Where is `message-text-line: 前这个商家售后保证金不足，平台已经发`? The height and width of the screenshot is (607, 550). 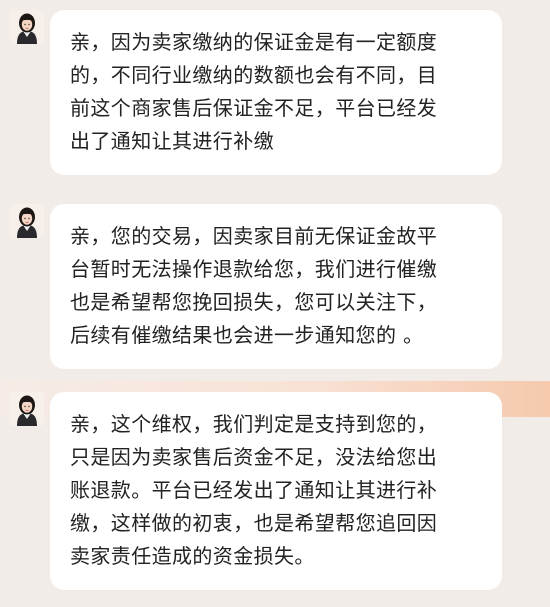 message-text-line: 前这个商家售后保证金不足，平台已经发 is located at coordinates (254, 108).